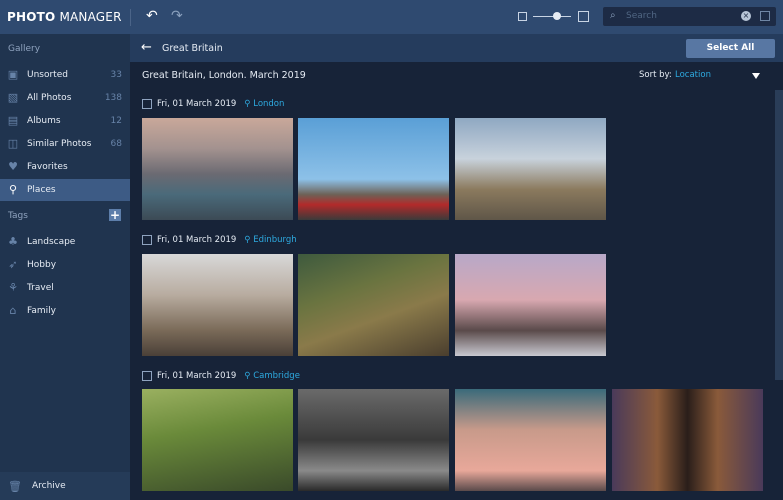  What do you see at coordinates (177, 16) in the screenshot?
I see `redo-icon: ↷` at bounding box center [177, 16].